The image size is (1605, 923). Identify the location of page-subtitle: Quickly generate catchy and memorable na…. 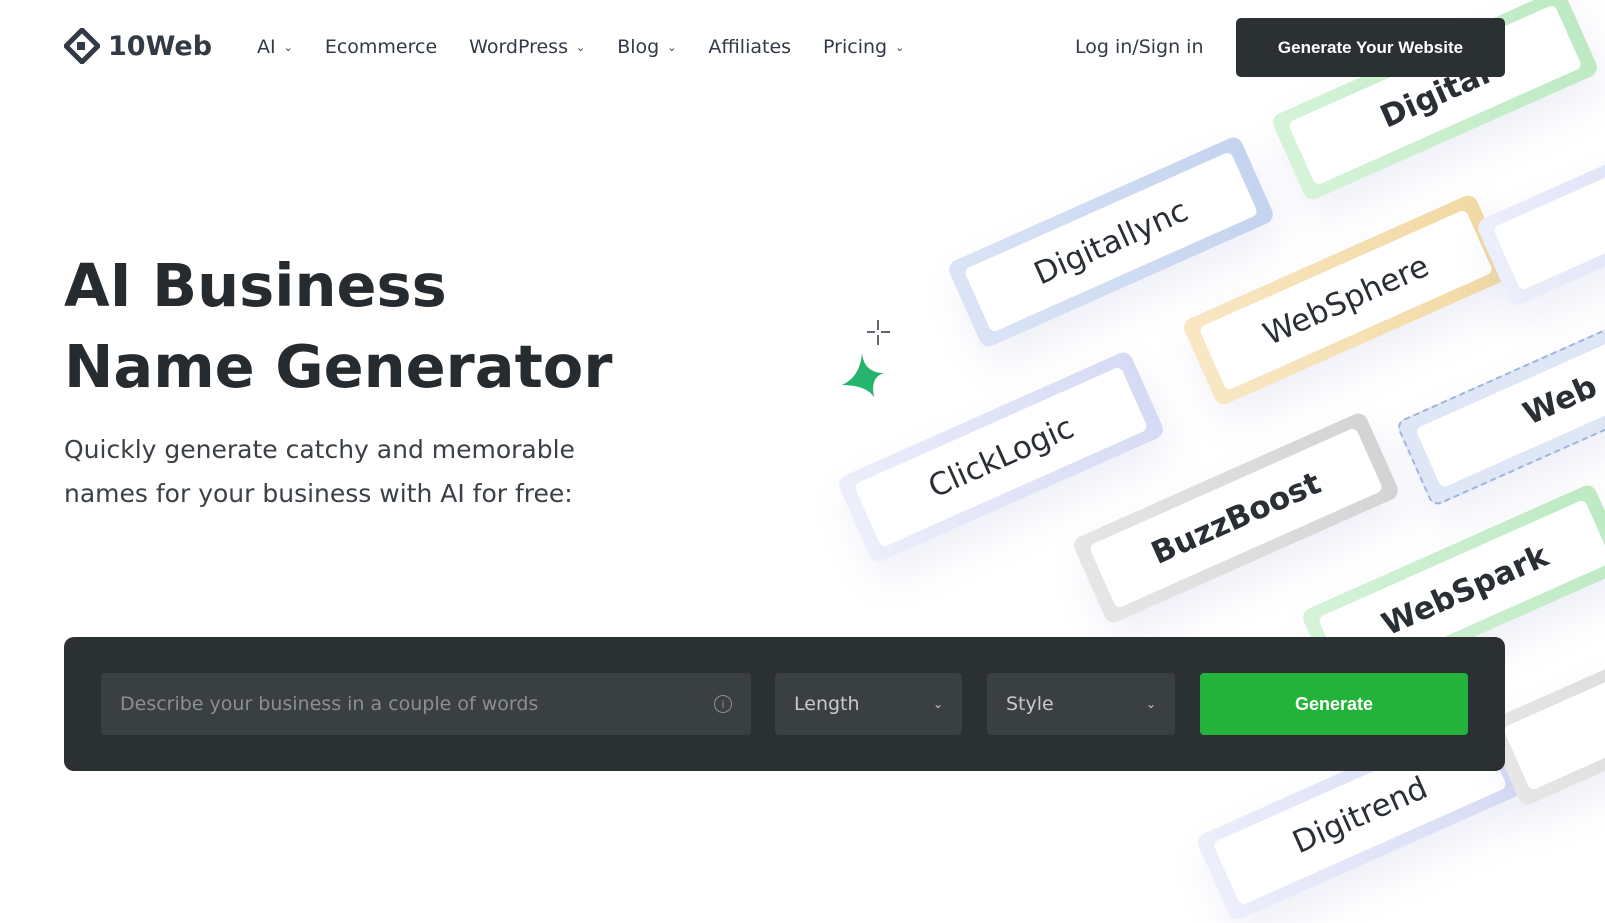
(319, 471).